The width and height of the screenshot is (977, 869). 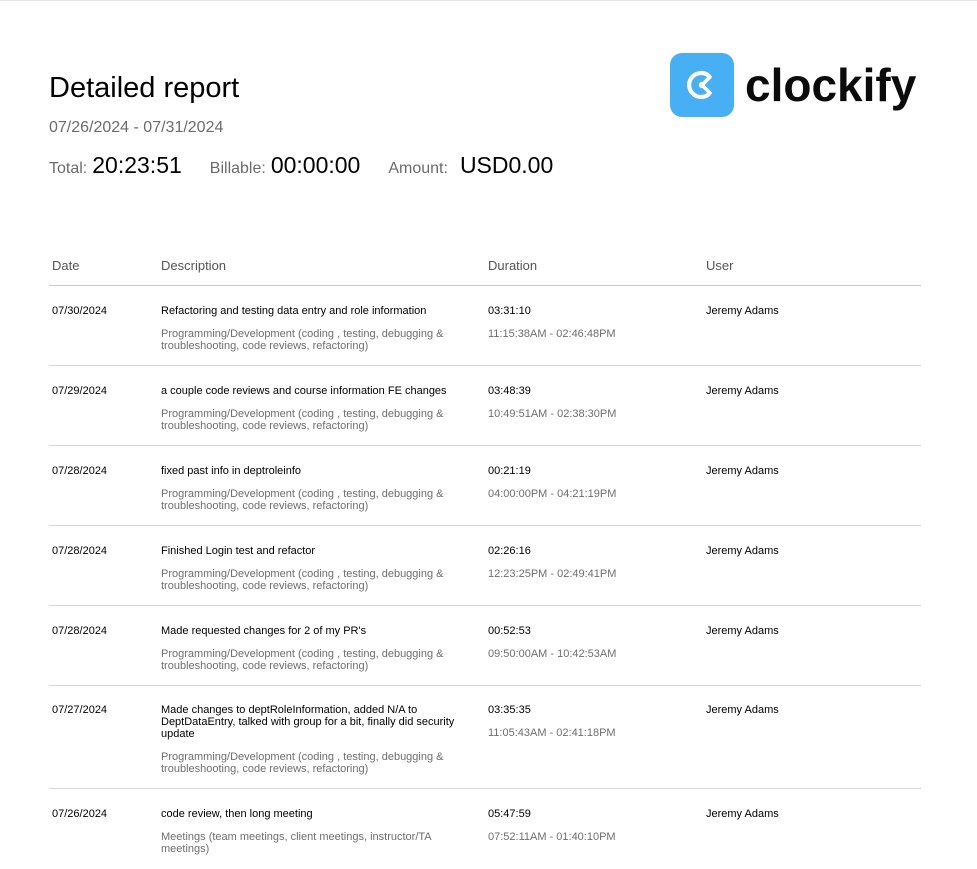 What do you see at coordinates (552, 642) in the screenshot?
I see `row-duration-cell: 00:52:53 09:50:00AM - 10:42:53AM` at bounding box center [552, 642].